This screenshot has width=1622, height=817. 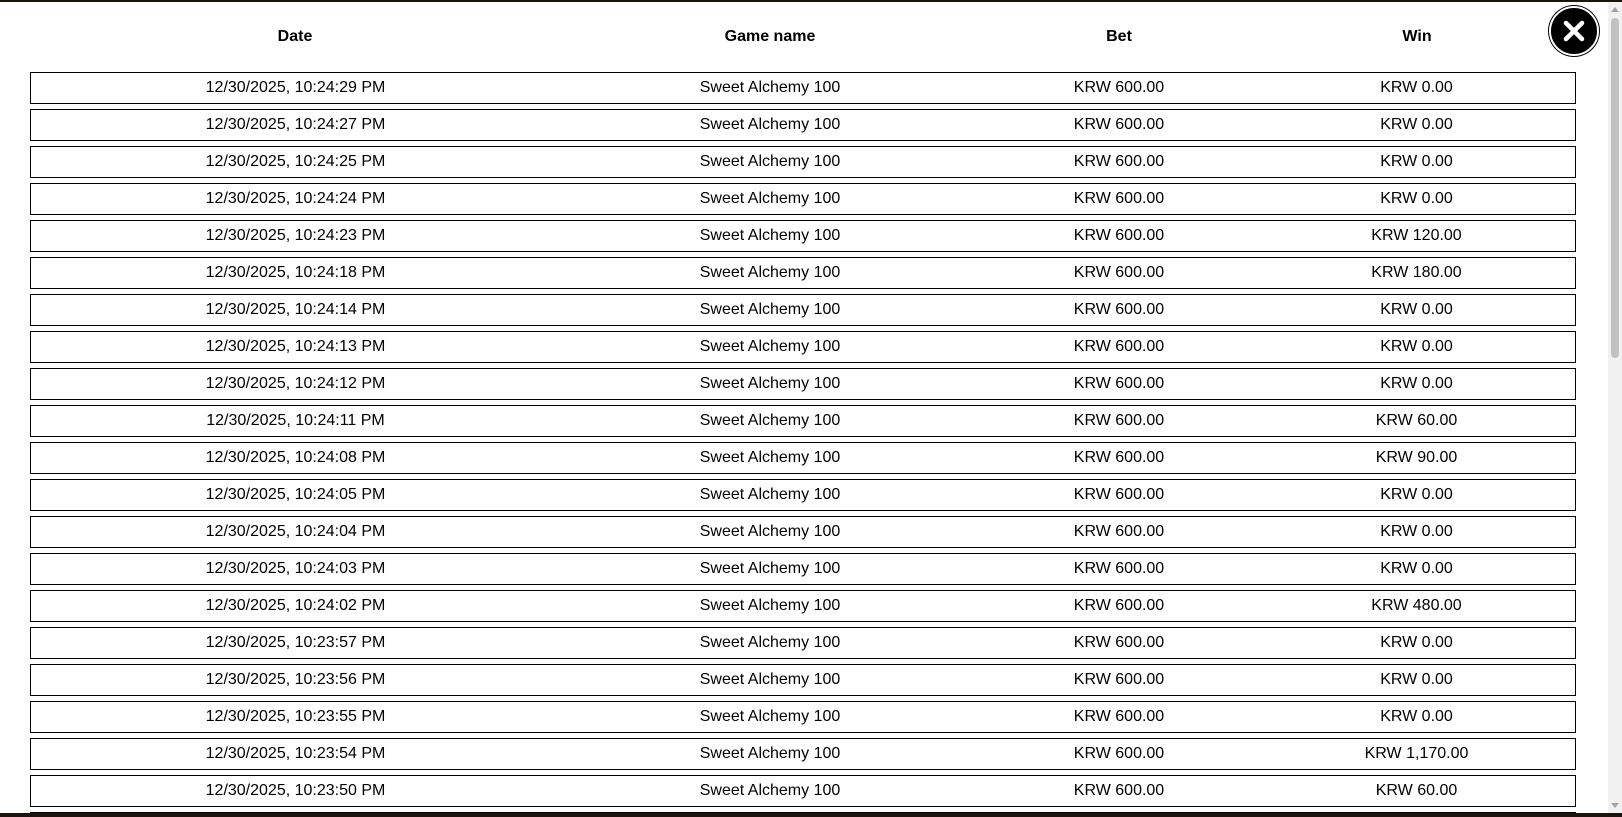 I want to click on scrollbar-thumb, so click(x=1615, y=188).